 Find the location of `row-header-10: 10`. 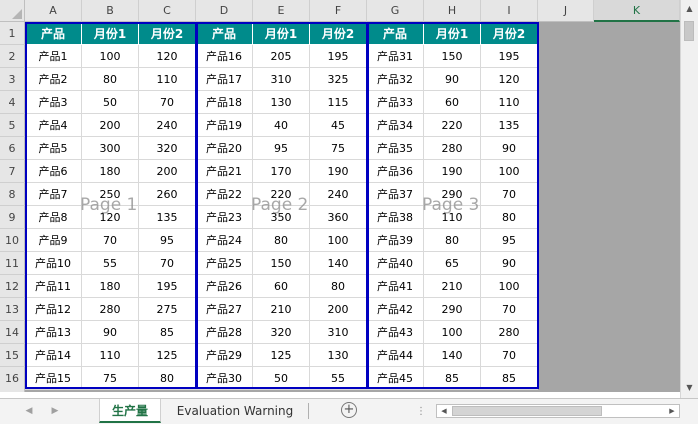

row-header-10: 10 is located at coordinates (12, 240).